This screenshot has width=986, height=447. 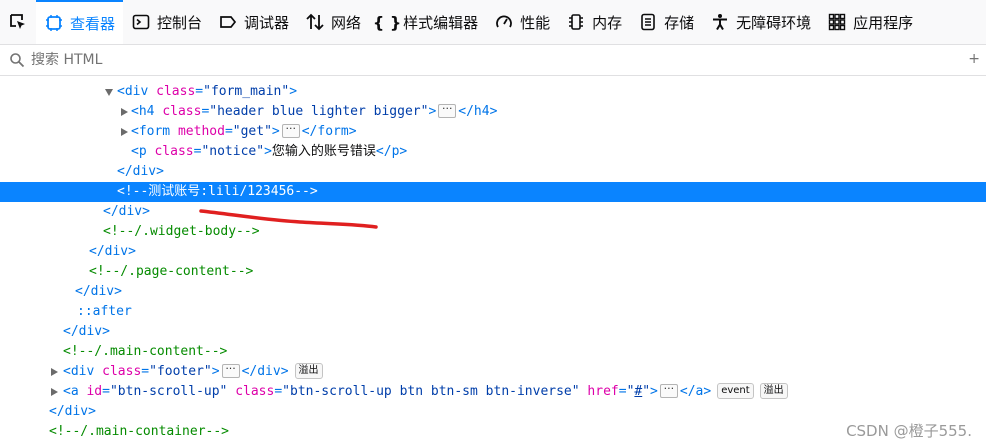 I want to click on attr-value: form_main, so click(x=246, y=91).